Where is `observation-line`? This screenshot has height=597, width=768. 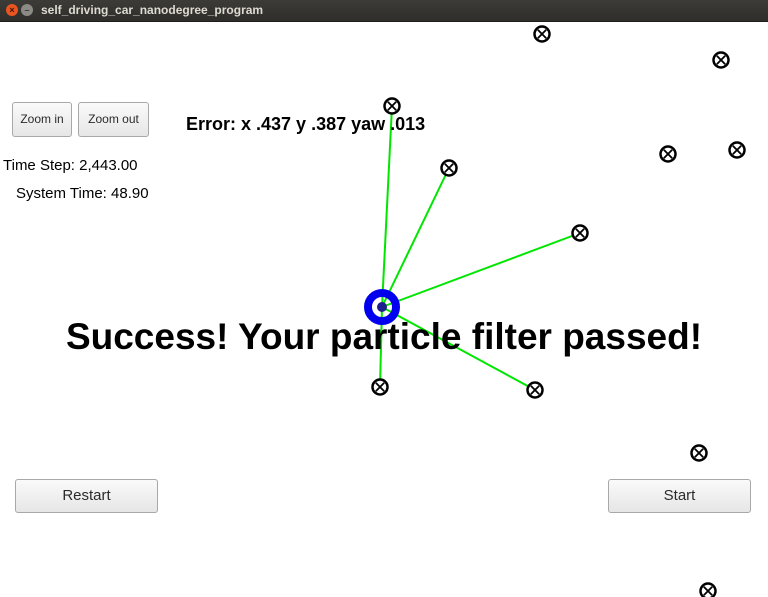 observation-line is located at coordinates (387, 206).